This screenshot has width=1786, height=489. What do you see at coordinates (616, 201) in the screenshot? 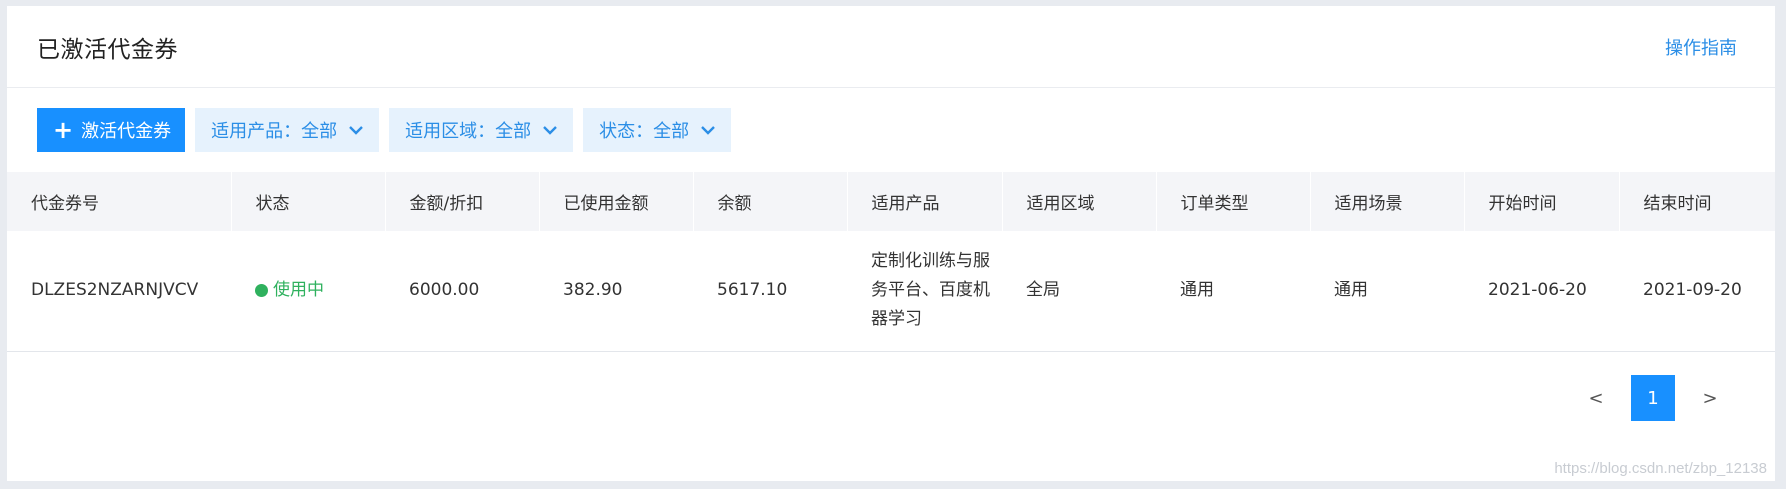
I see `column-header-used: 已使用金额` at bounding box center [616, 201].